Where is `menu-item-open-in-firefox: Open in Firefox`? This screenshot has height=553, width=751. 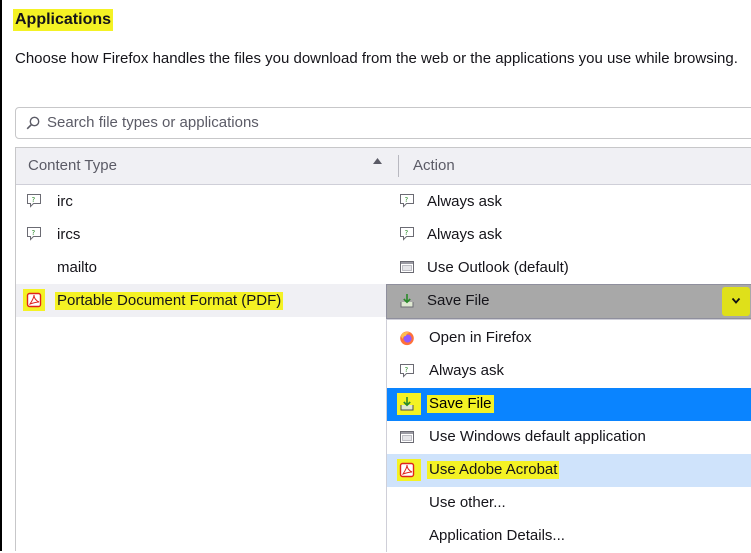 menu-item-open-in-firefox: Open in Firefox is located at coordinates (569, 338).